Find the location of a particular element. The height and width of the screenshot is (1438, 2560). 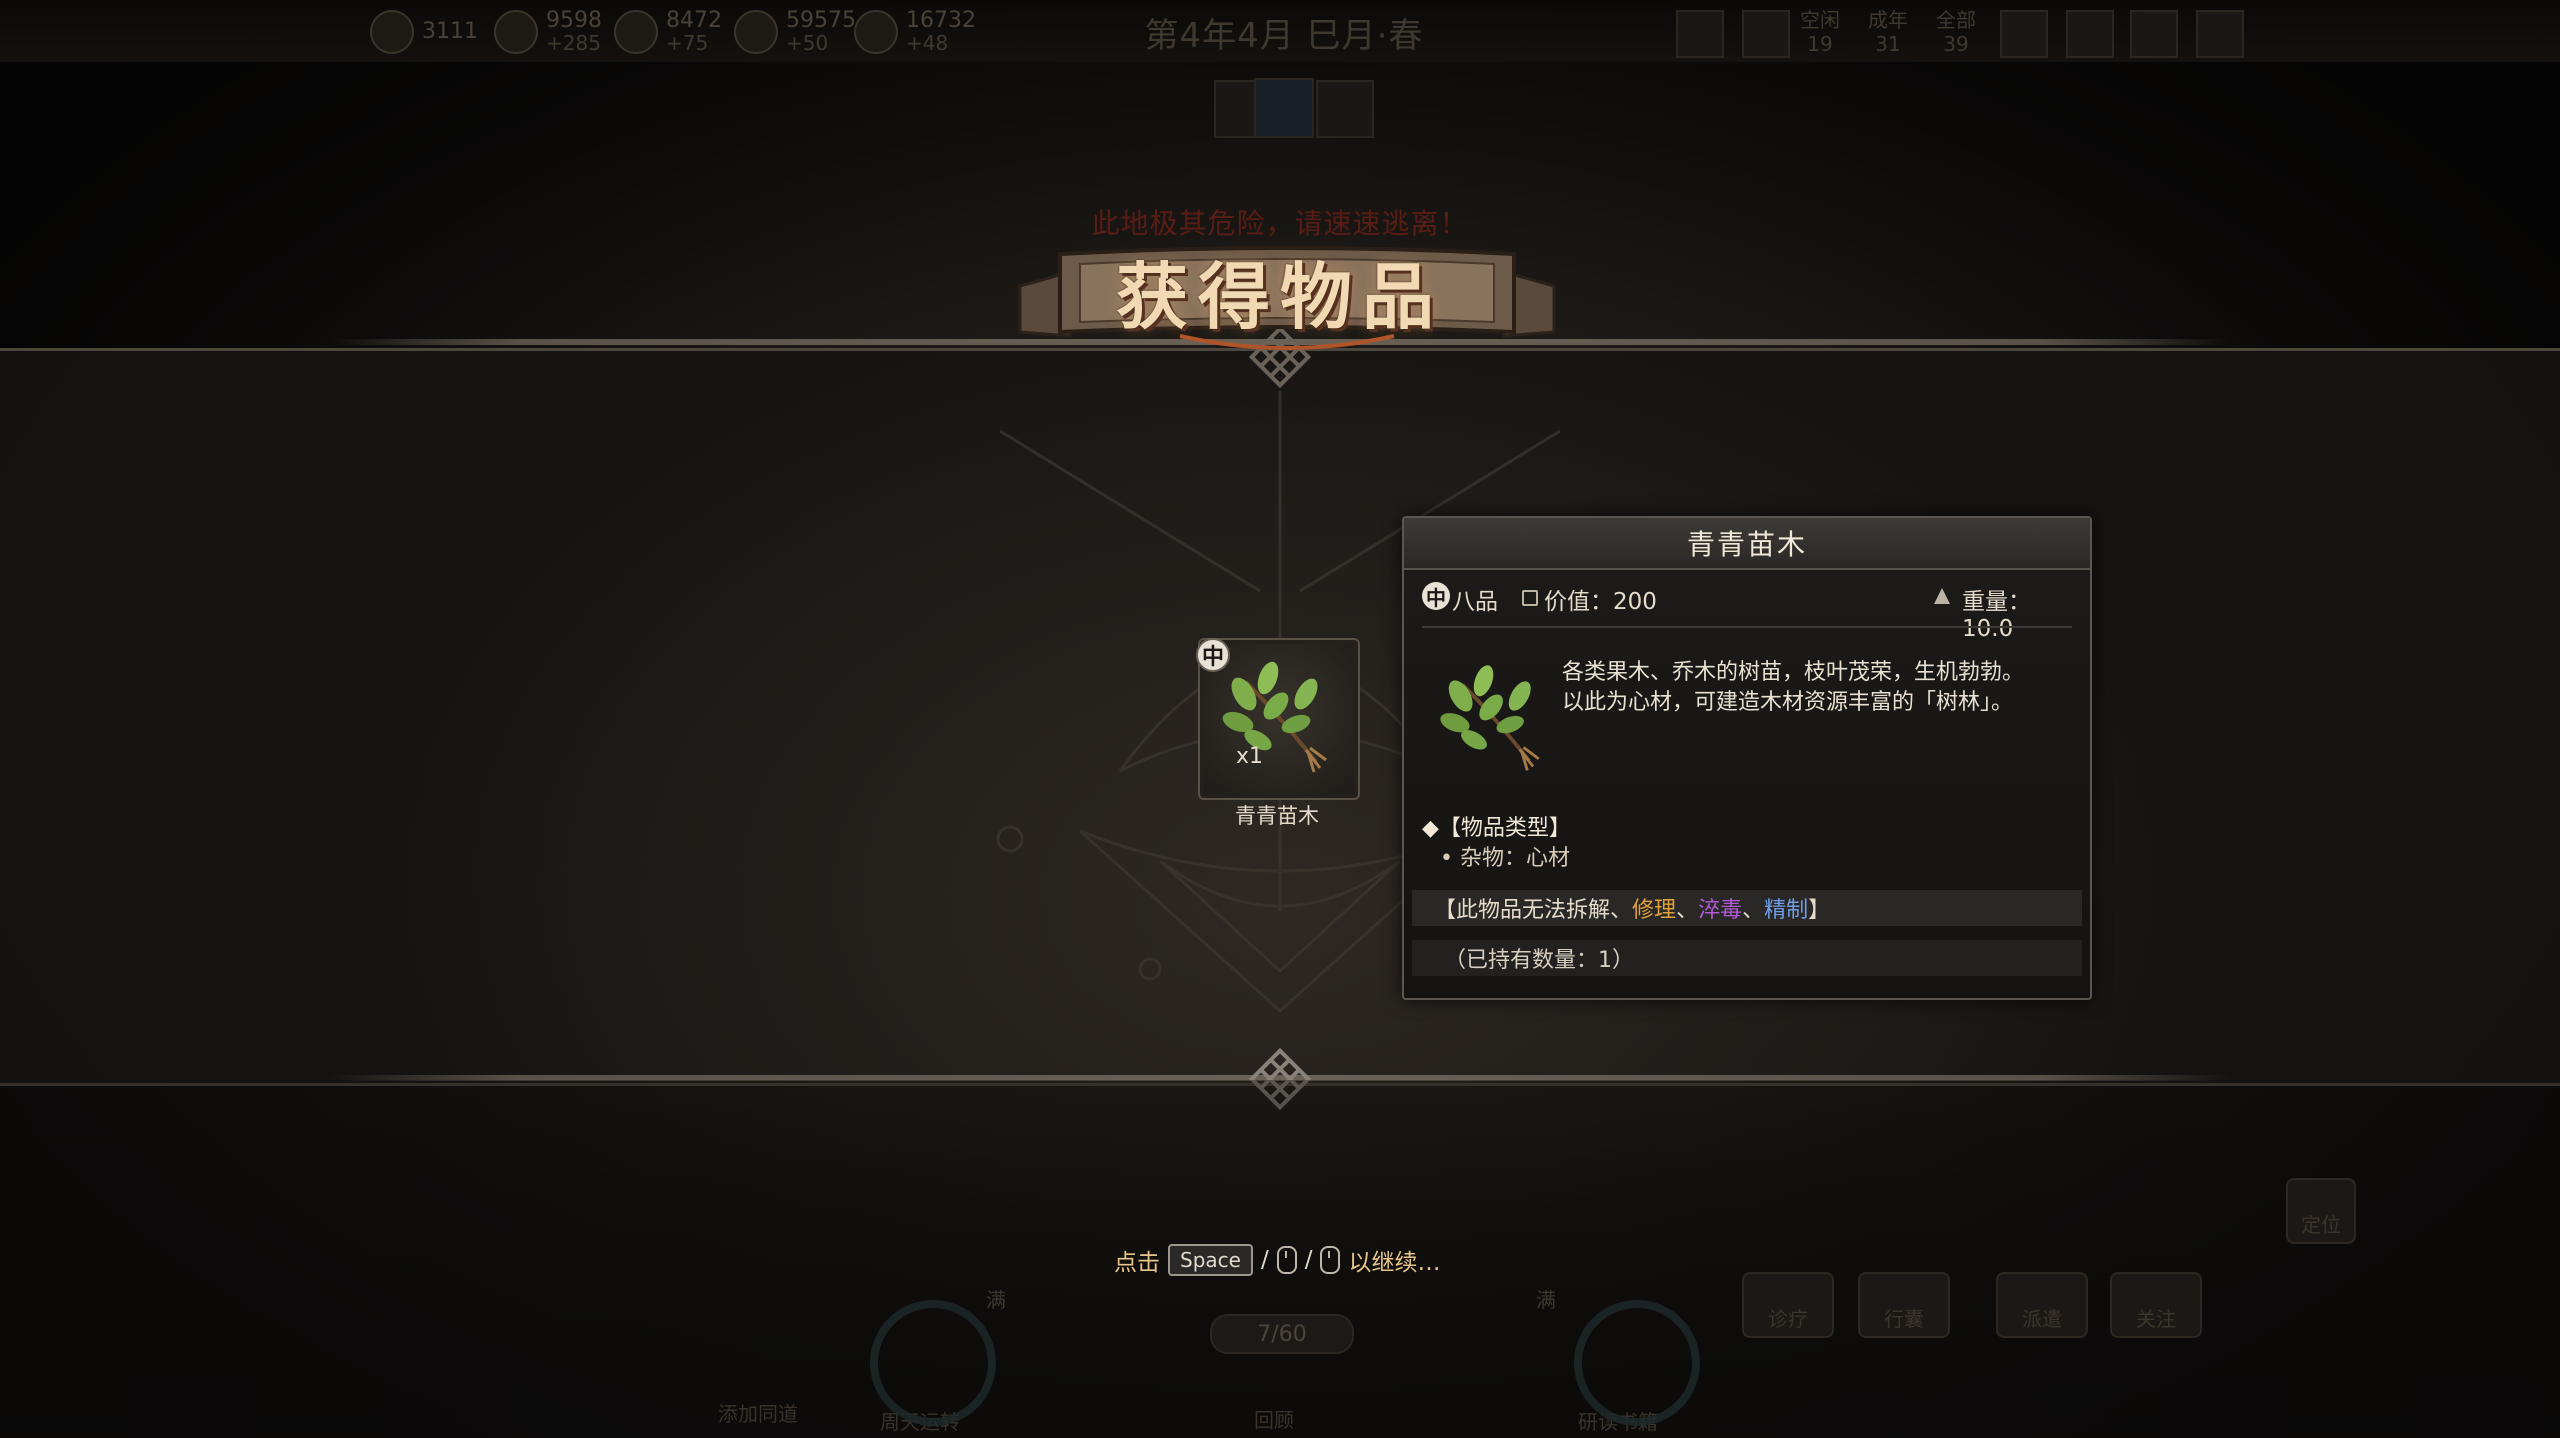

bag-button: 行囊 is located at coordinates (1904, 1305).